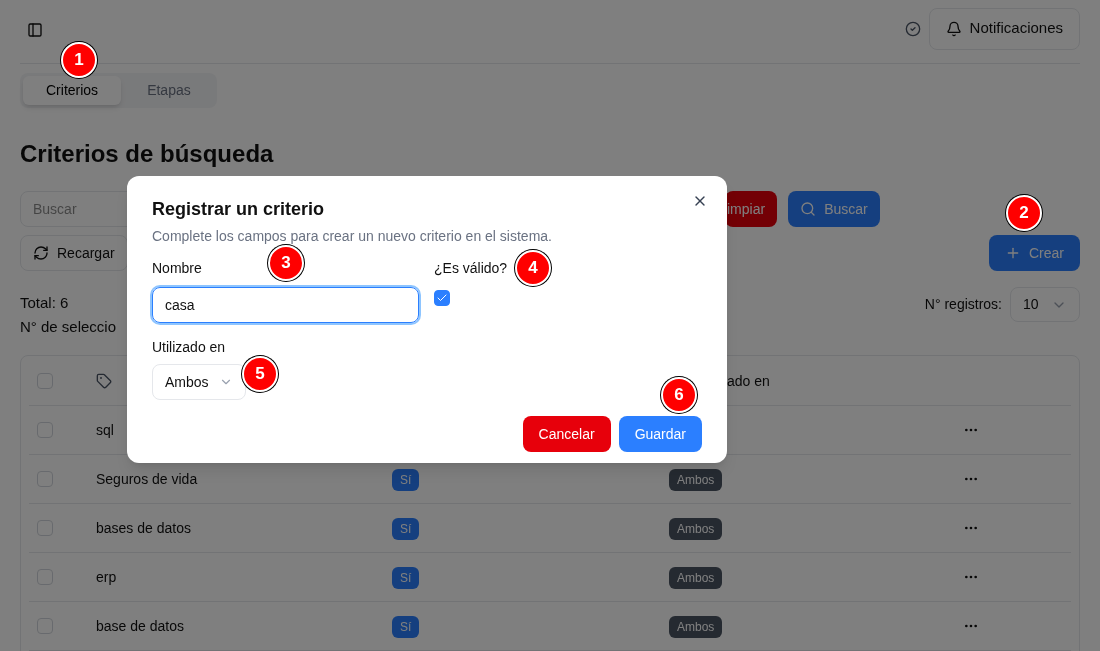 The width and height of the screenshot is (1100, 651). I want to click on table-cell-text: base de datos, so click(140, 626).